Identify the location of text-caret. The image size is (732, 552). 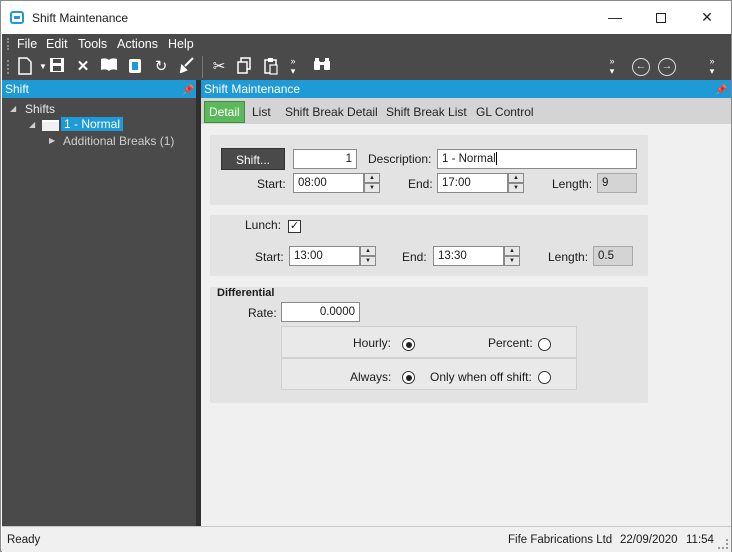
(496, 159).